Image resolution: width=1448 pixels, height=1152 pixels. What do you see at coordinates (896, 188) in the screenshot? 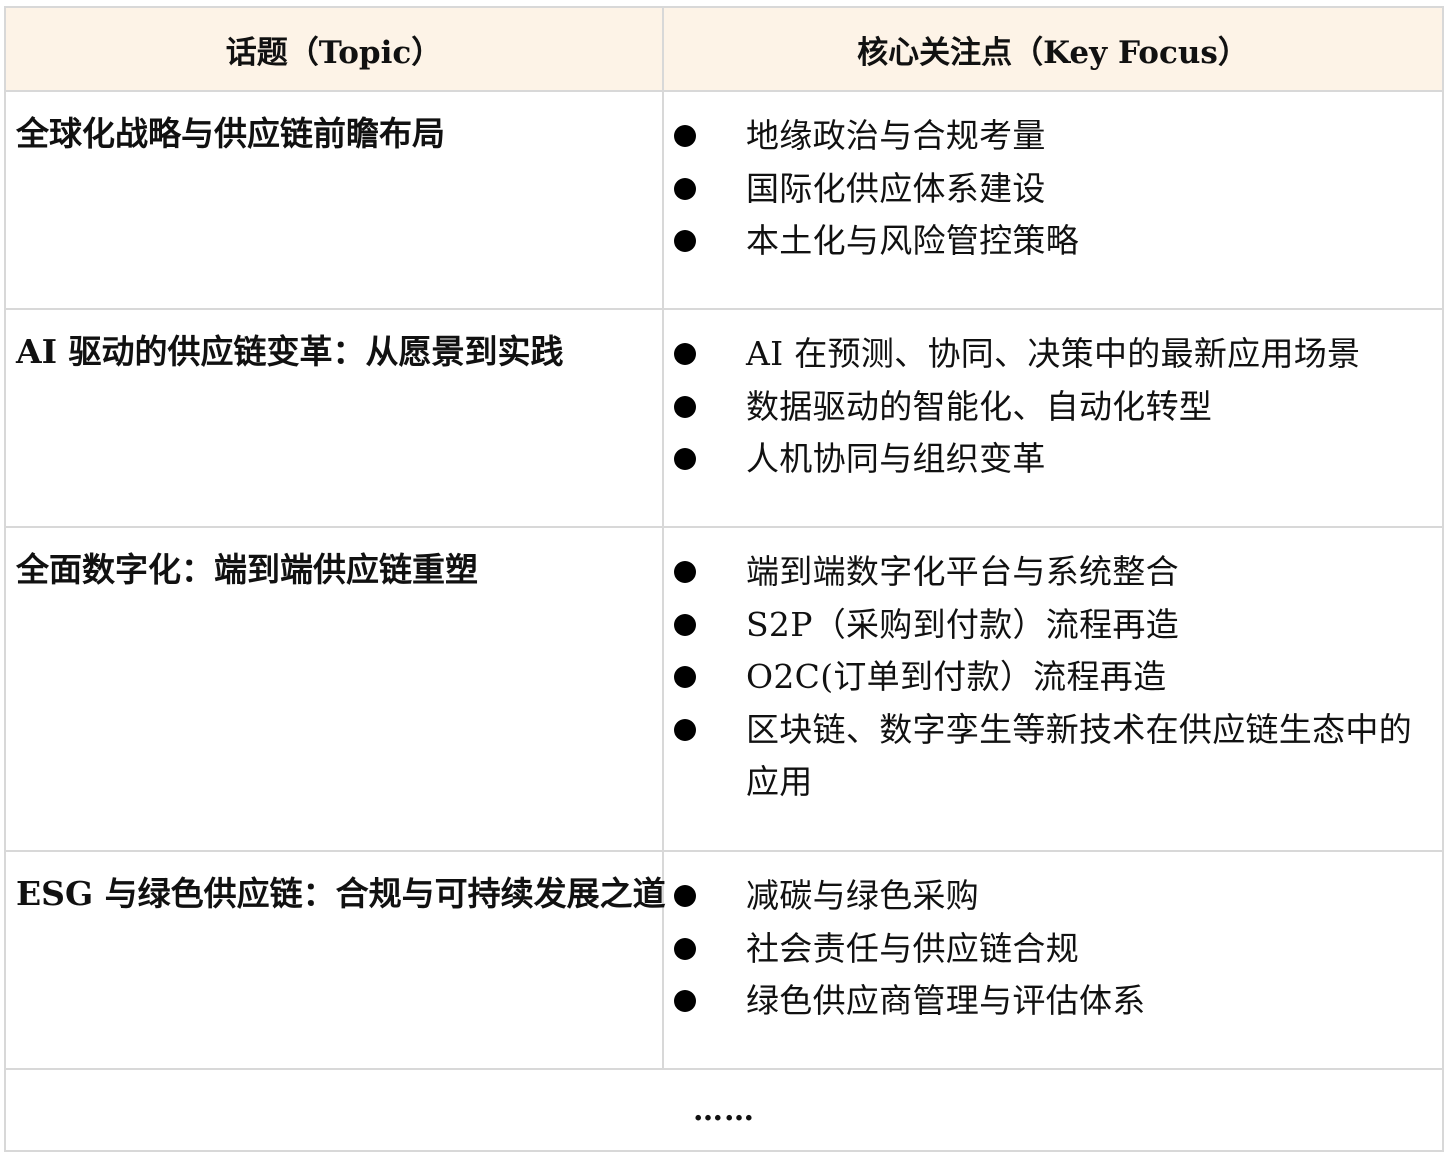
I see `focus-item-text: 国际化供应体系建设` at bounding box center [896, 188].